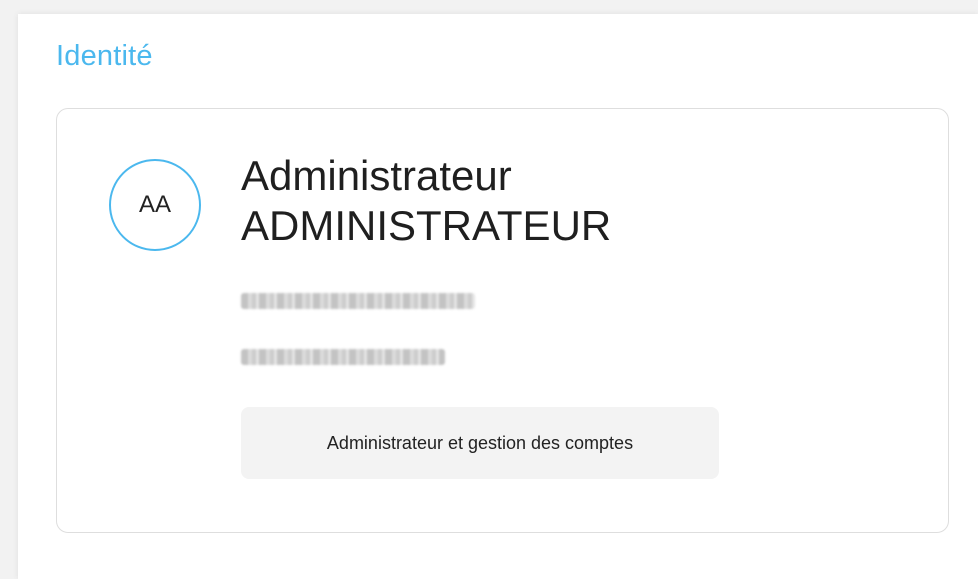 This screenshot has width=978, height=579. Describe the element at coordinates (426, 201) in the screenshot. I see `user-name: Administrateur ADMINISTRATEUR` at that location.